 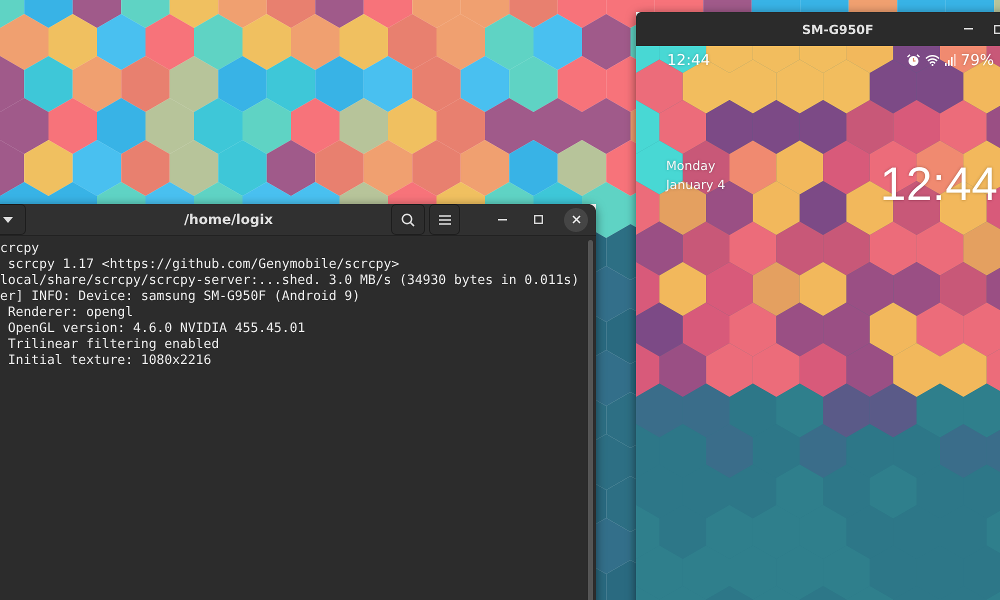 What do you see at coordinates (109, 361) in the screenshot?
I see `terminal-line: Initial texture: 1080x2216` at bounding box center [109, 361].